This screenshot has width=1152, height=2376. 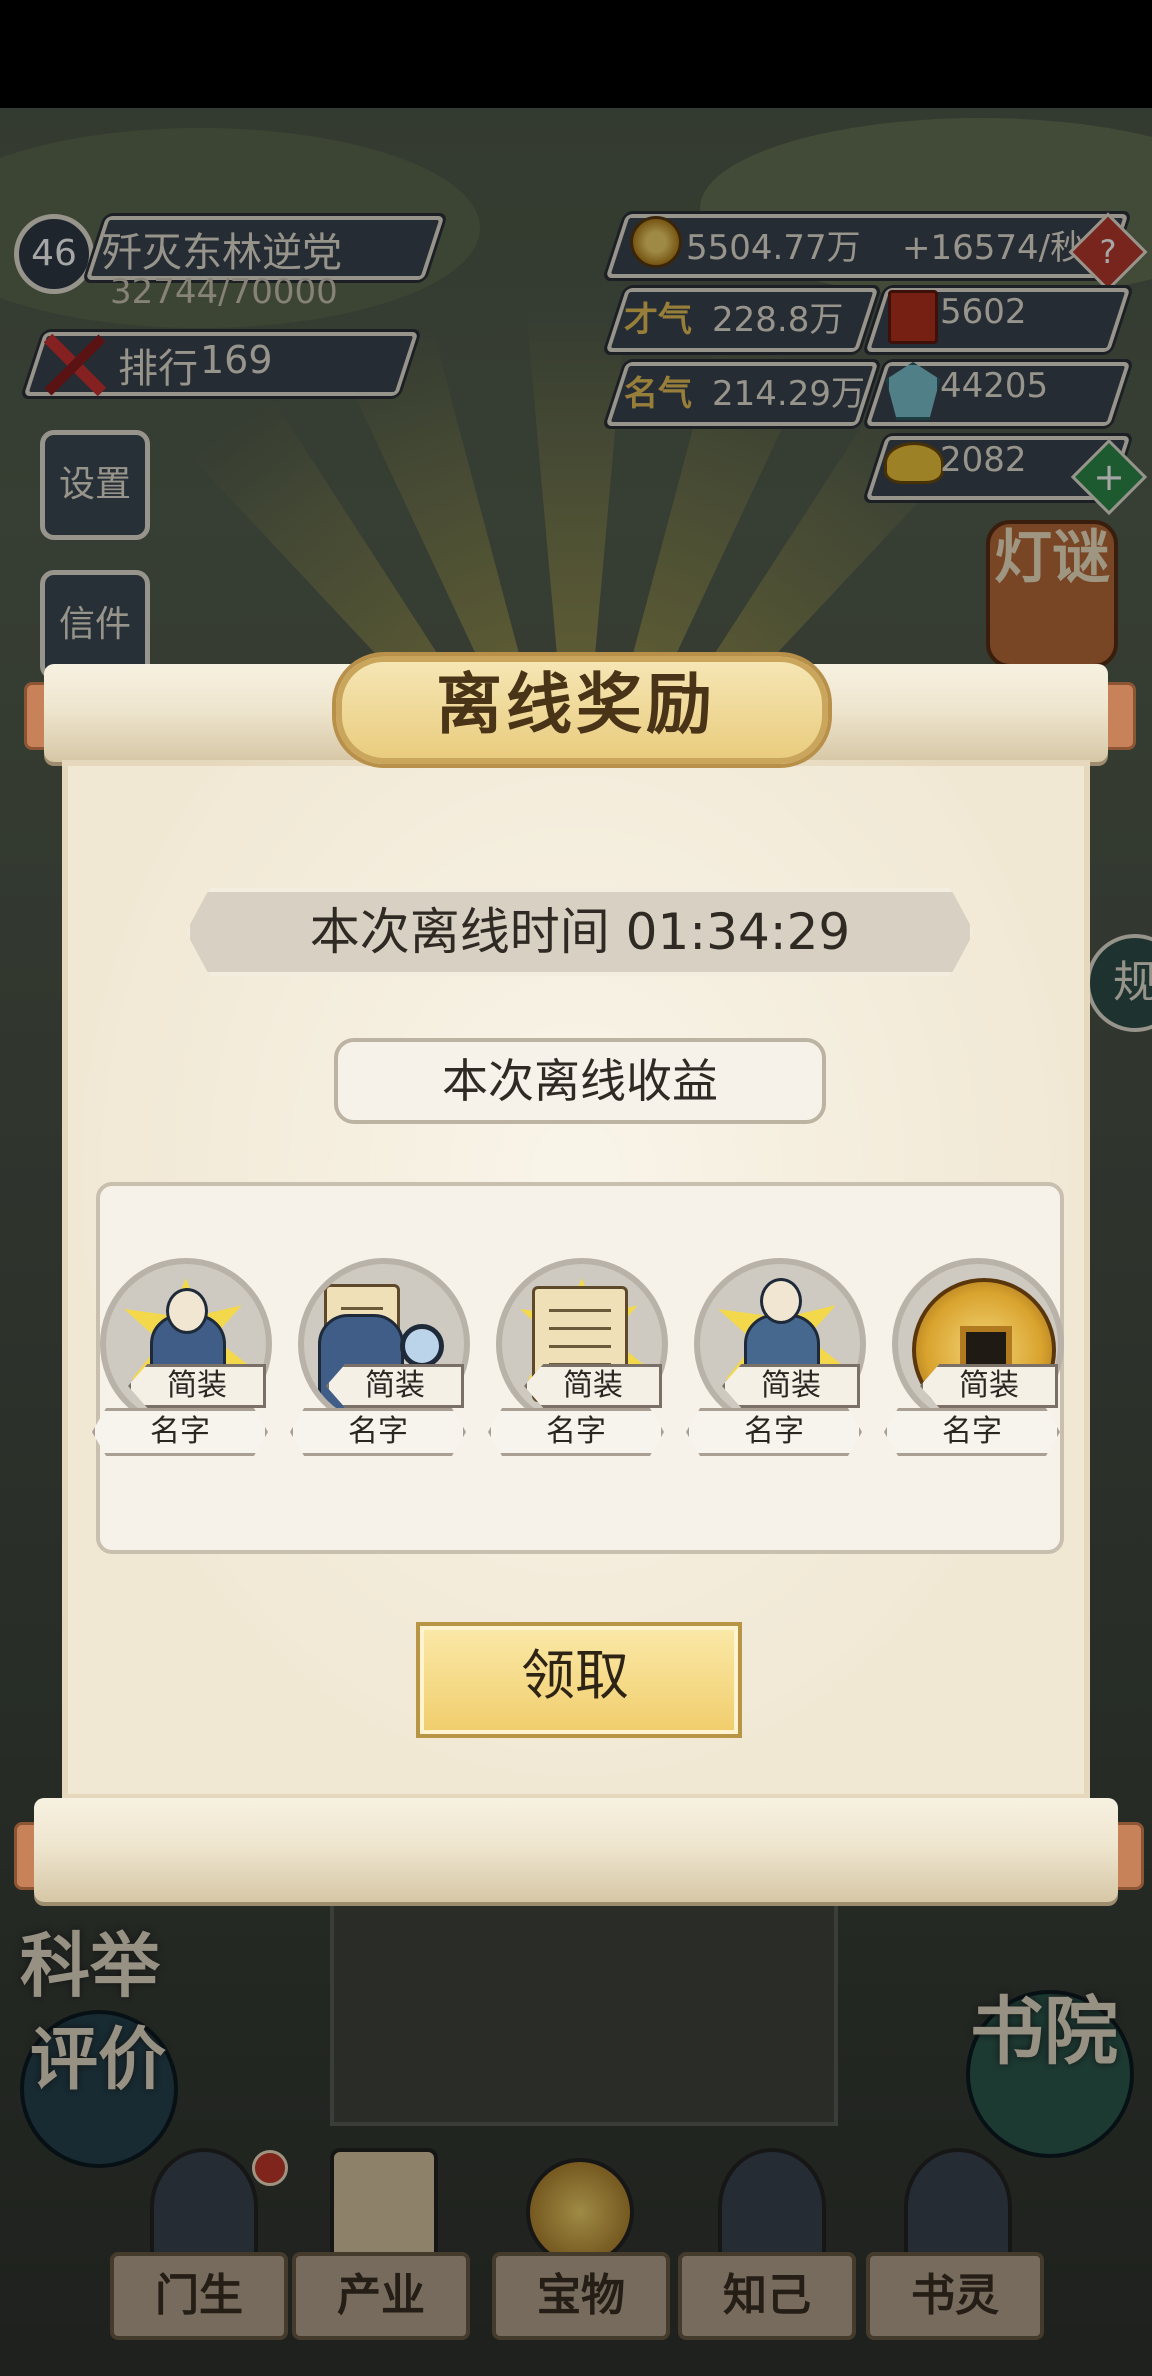 What do you see at coordinates (575, 1675) in the screenshot?
I see `claim-button-label: 领取` at bounding box center [575, 1675].